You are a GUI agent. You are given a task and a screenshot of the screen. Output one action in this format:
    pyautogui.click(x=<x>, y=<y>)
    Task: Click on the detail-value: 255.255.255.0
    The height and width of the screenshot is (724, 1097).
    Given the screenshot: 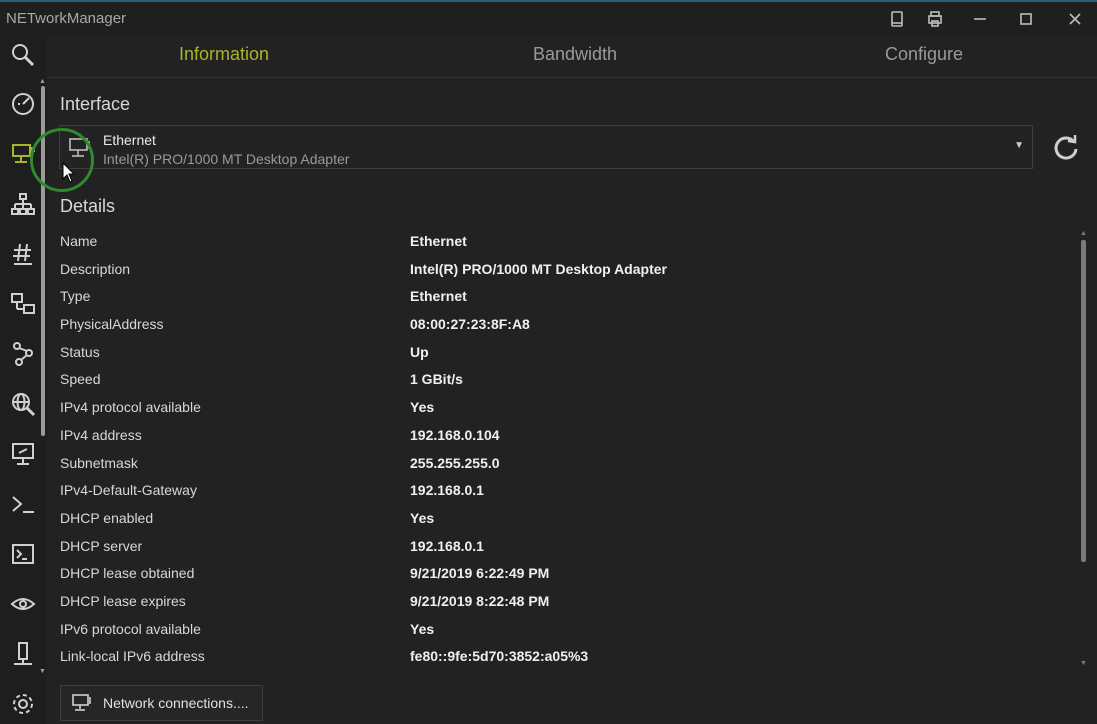 What is the action you would take?
    pyautogui.click(x=455, y=462)
    